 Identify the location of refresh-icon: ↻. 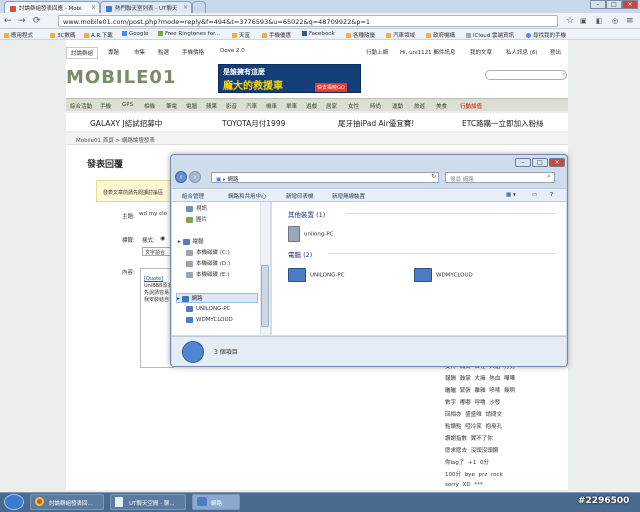
(433, 176).